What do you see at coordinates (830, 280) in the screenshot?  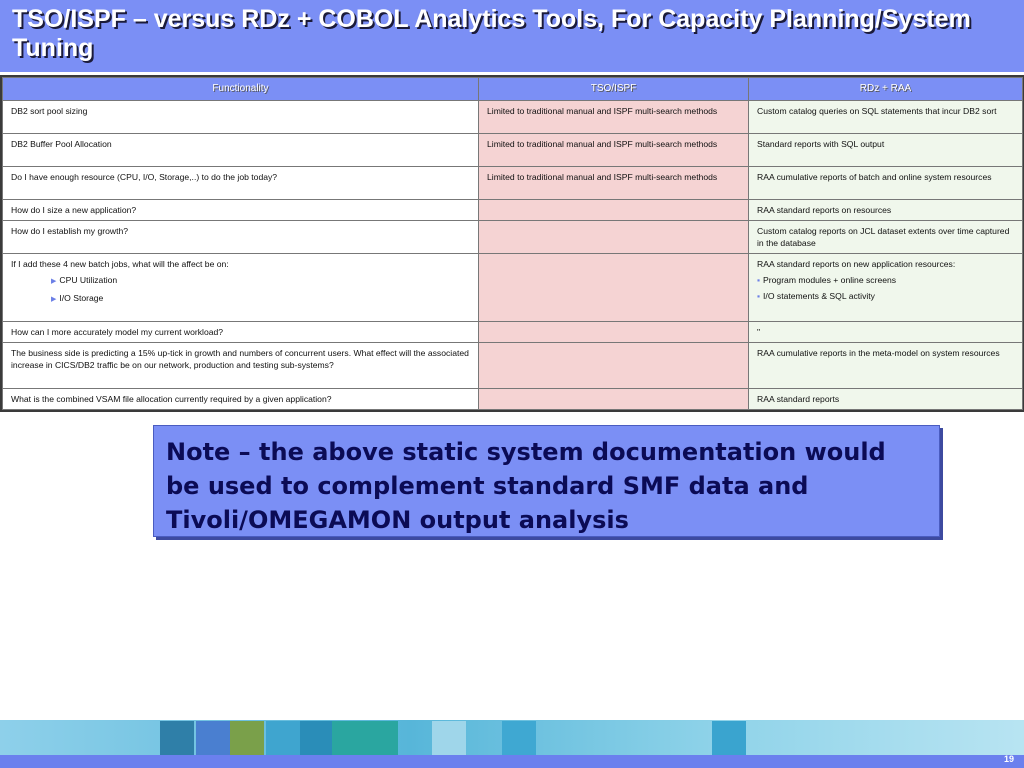 I see `sub-item-label: Program modules + online screens` at bounding box center [830, 280].